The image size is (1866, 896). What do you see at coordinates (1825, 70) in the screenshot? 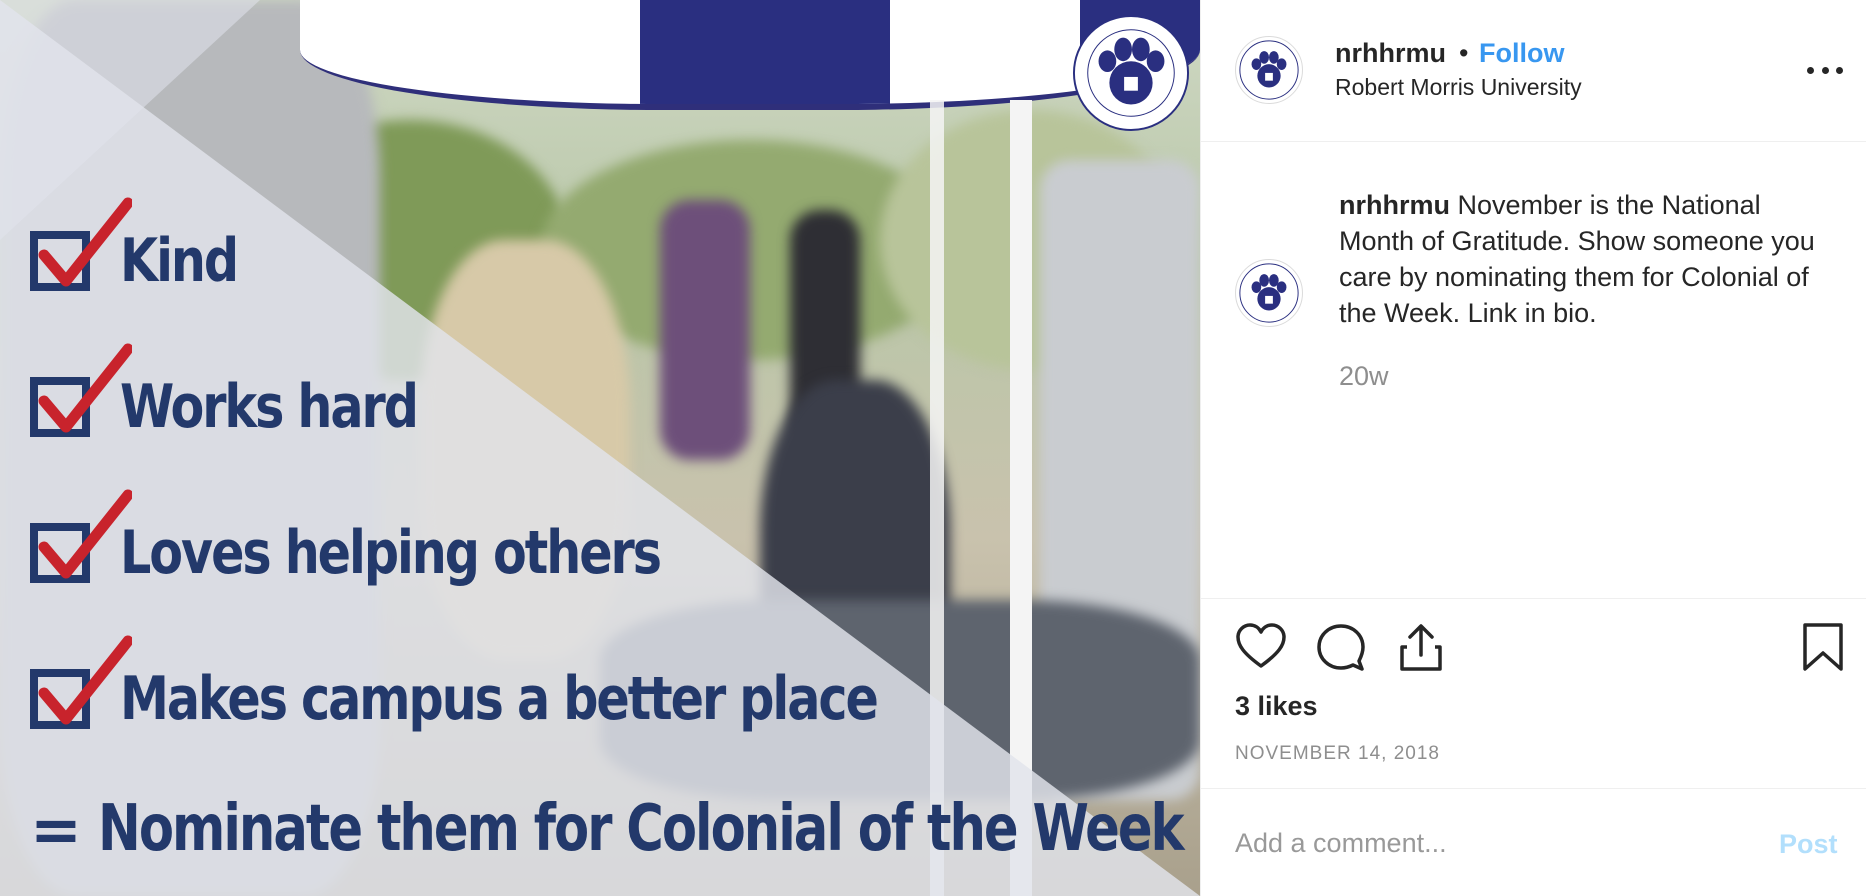
I see `more-options-icon` at bounding box center [1825, 70].